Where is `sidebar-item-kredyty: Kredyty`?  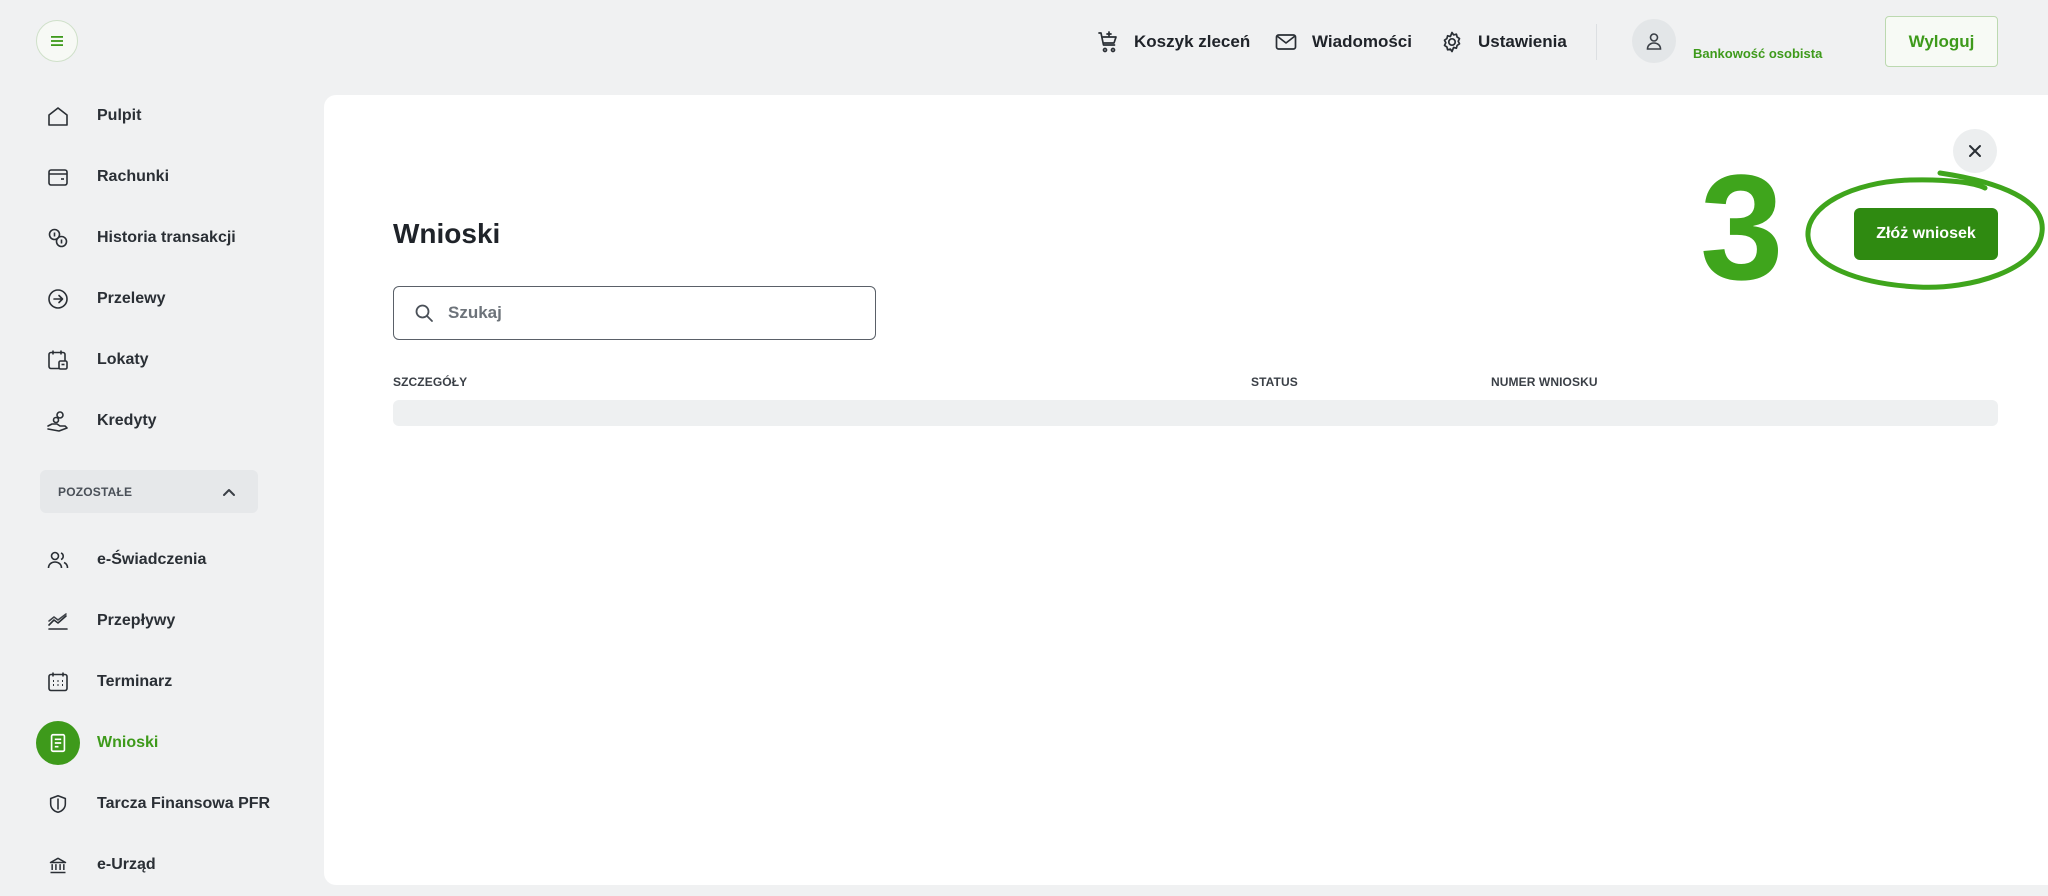 sidebar-item-kredyty: Kredyty is located at coordinates (96, 421).